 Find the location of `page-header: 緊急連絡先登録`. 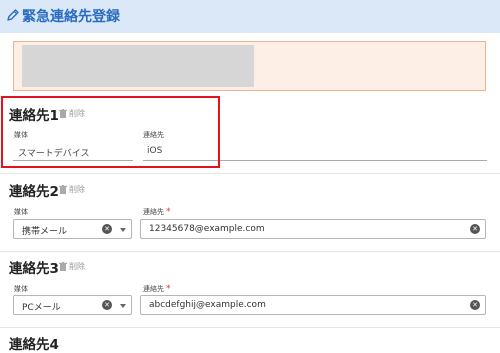

page-header: 緊急連絡先登録 is located at coordinates (250, 16).